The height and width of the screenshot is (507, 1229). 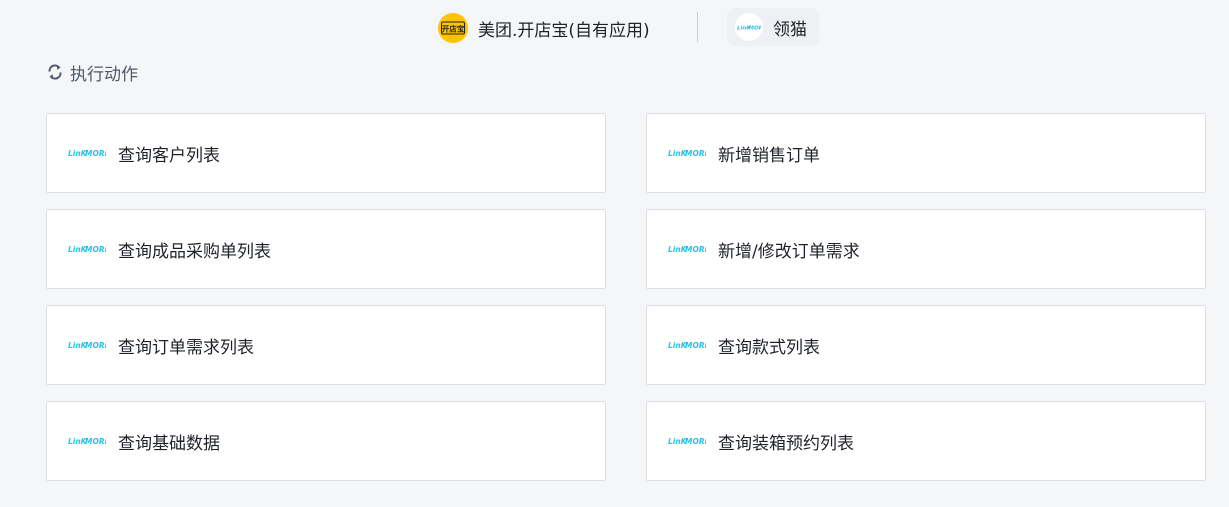 I want to click on connector-bar: 开店宝 美团.开店宝(自有应用) LinK MORE 领猫, so click(x=614, y=28).